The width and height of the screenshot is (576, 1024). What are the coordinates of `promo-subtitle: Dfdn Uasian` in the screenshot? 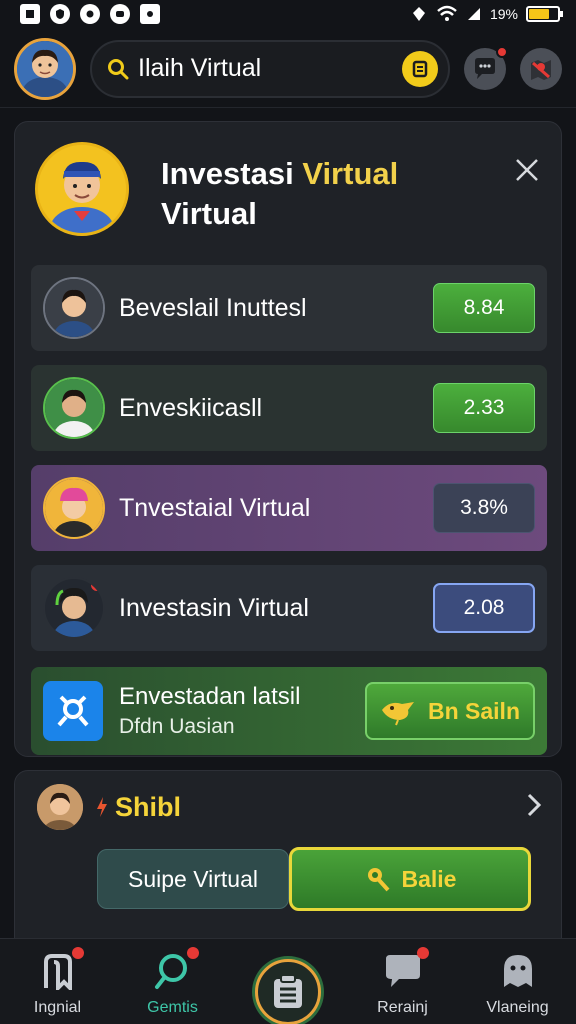 It's located at (177, 726).